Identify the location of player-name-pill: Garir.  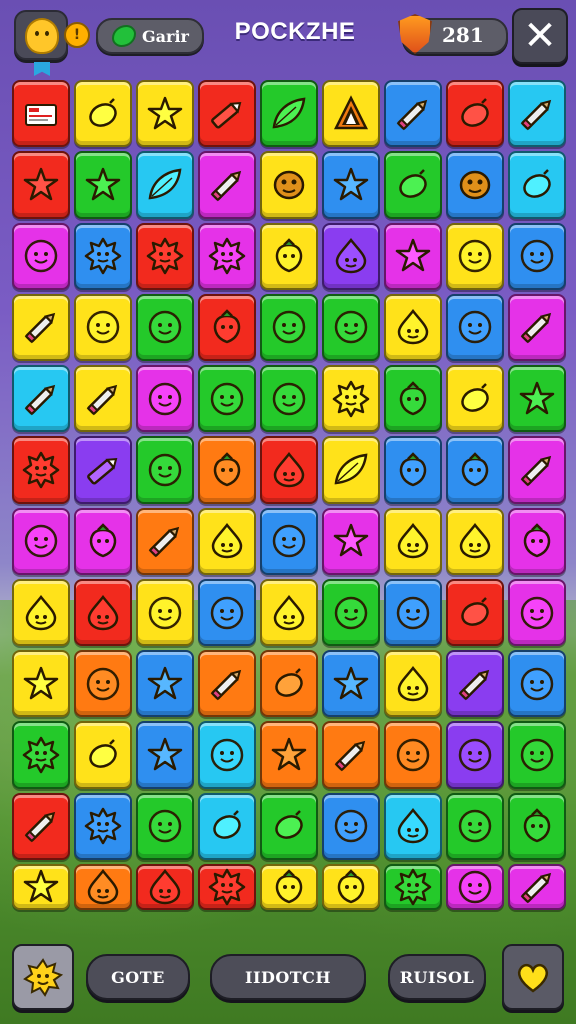
(150, 36).